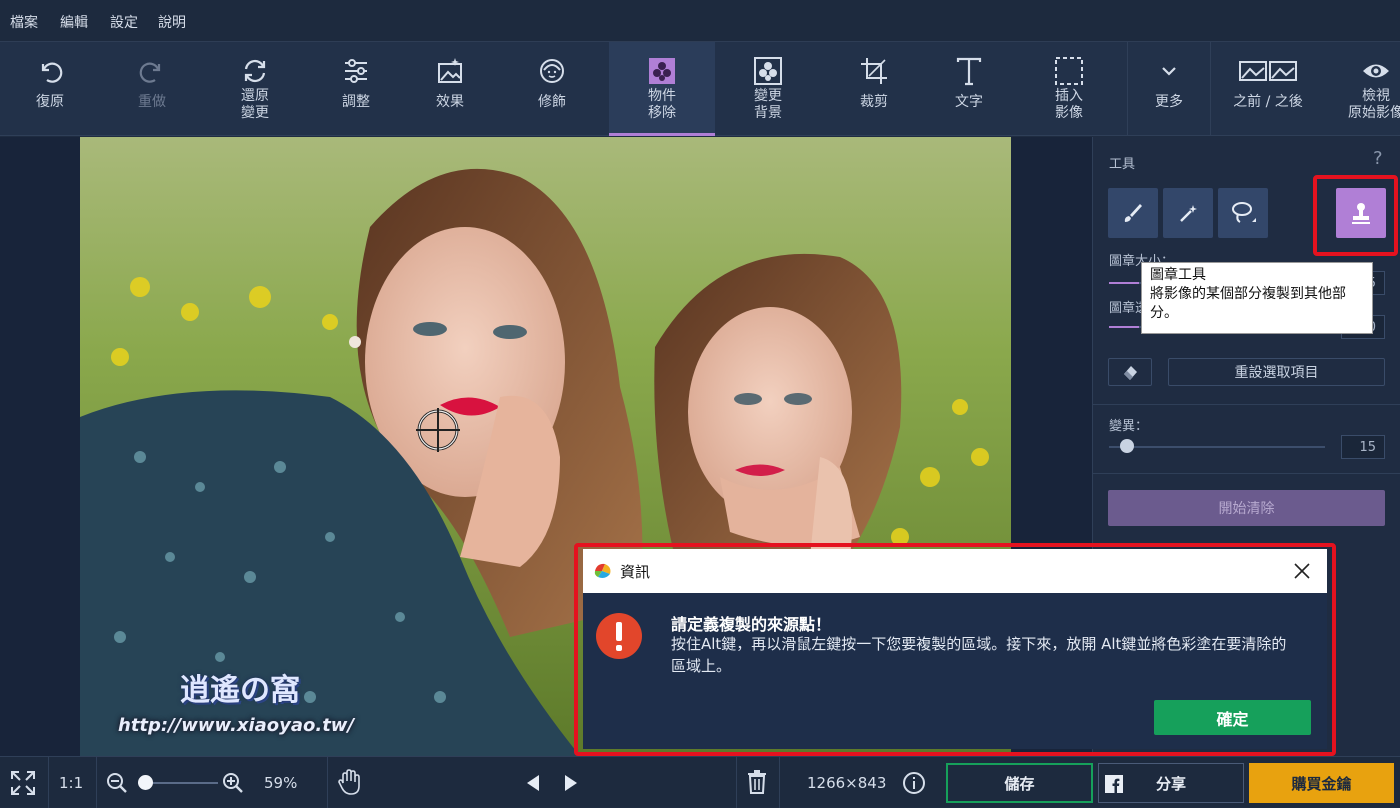 This screenshot has height=808, width=1400. Describe the element at coordinates (1321, 783) in the screenshot. I see `buy-key-button: 購買金鑰` at that location.